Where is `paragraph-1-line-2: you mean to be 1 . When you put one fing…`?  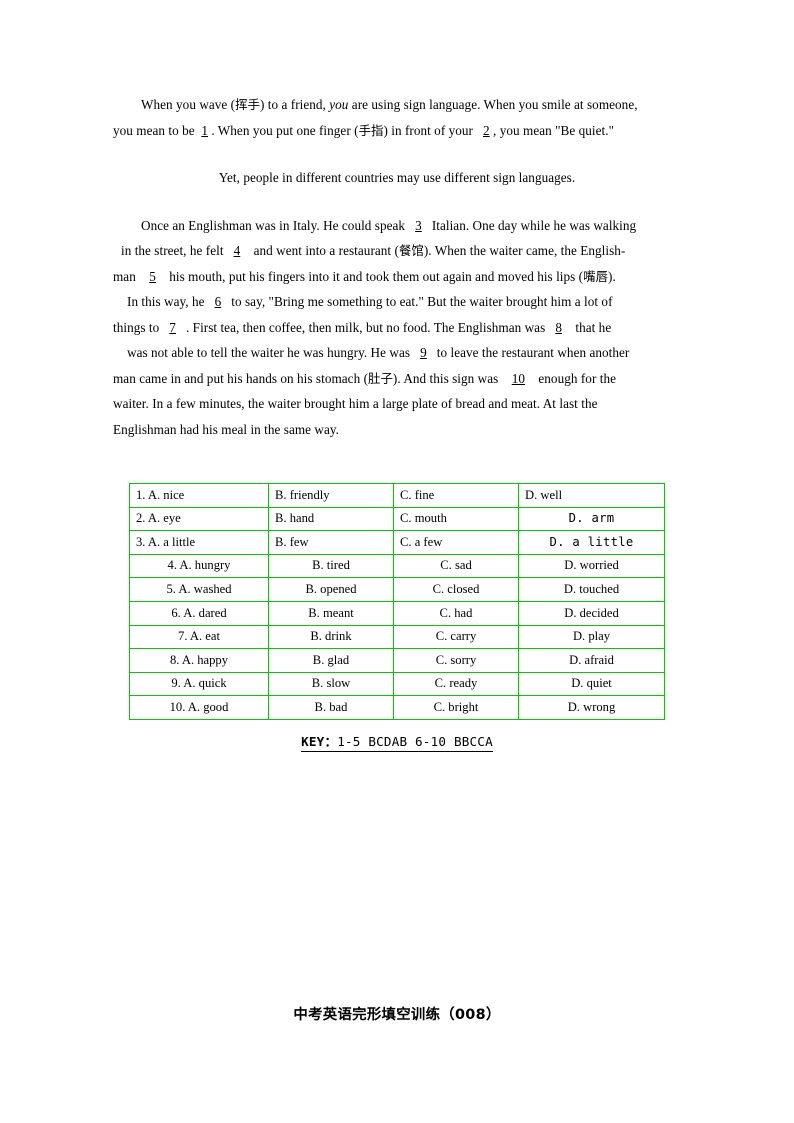 paragraph-1-line-2: you mean to be 1 . When you put one fing… is located at coordinates (364, 130).